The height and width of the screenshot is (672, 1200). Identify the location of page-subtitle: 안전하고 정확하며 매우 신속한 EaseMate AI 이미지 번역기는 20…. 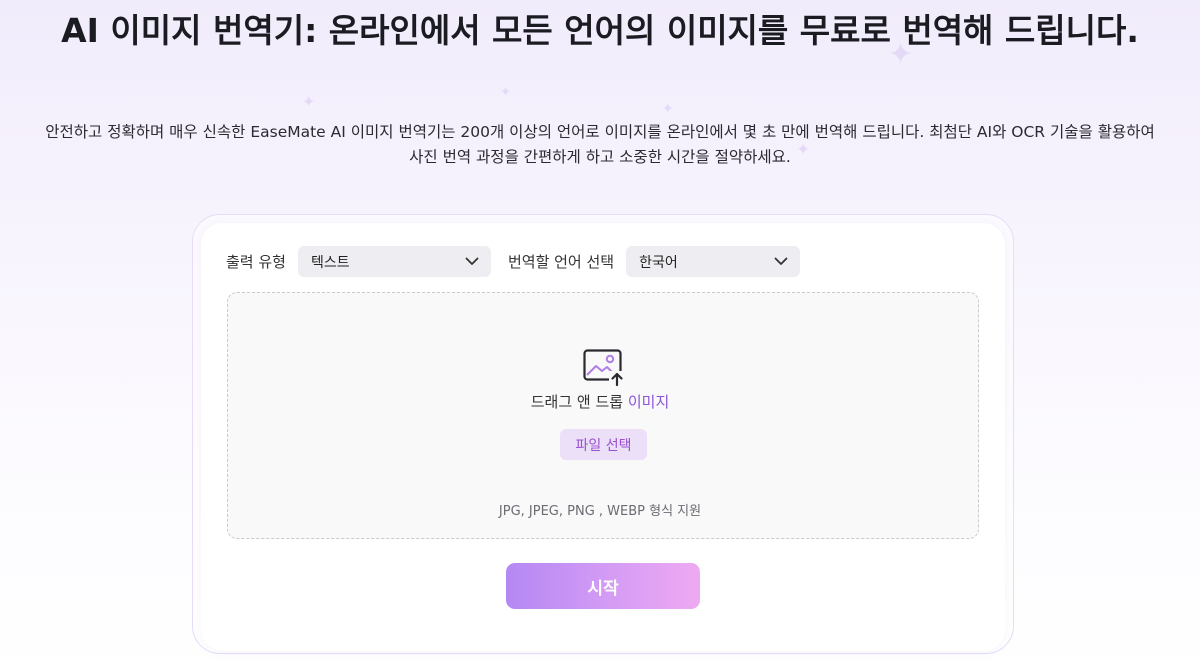
(600, 145).